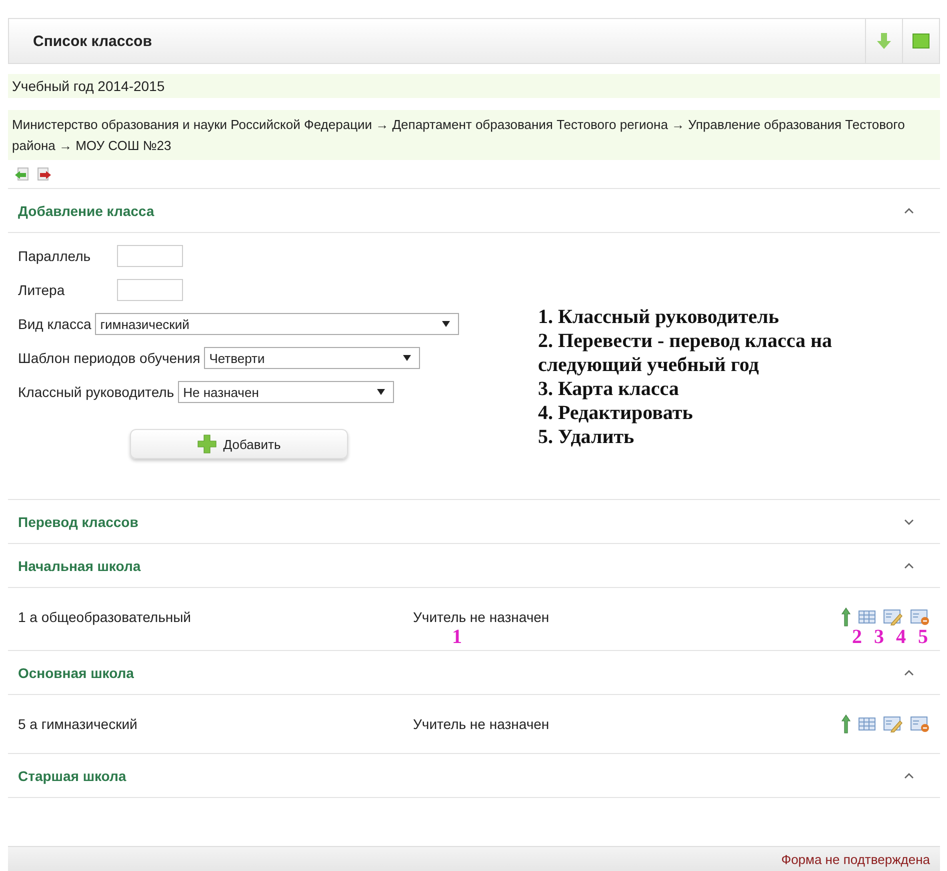  I want to click on status-text: Форма не подтверждена, so click(855, 859).